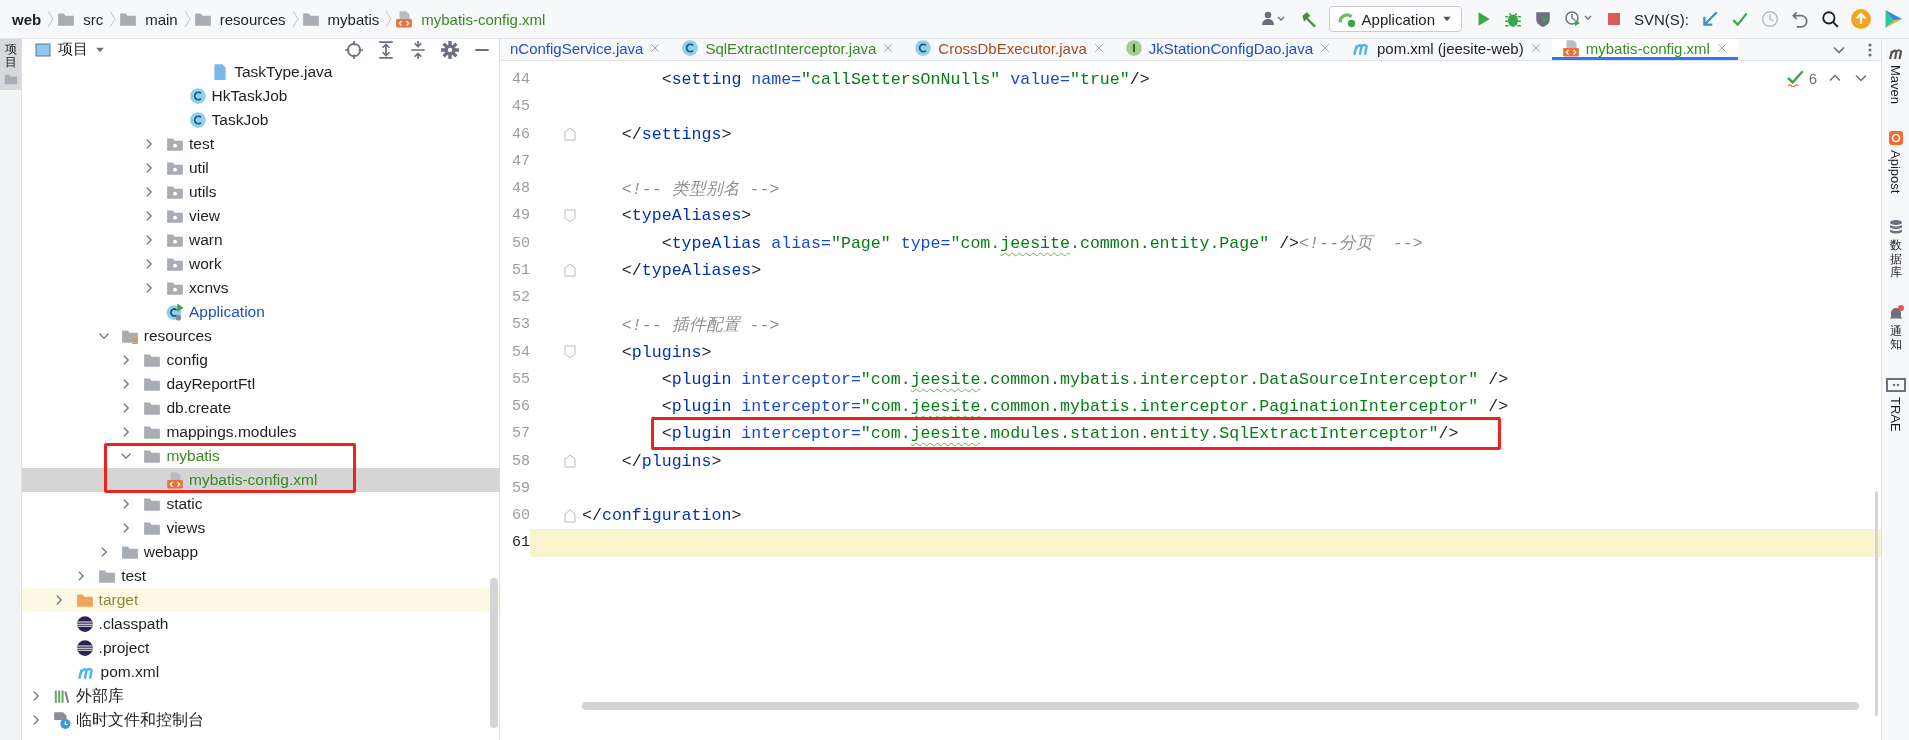 This screenshot has width=1909, height=740. Describe the element at coordinates (260, 720) in the screenshot. I see `tree-item: 临时文件和控制台` at that location.